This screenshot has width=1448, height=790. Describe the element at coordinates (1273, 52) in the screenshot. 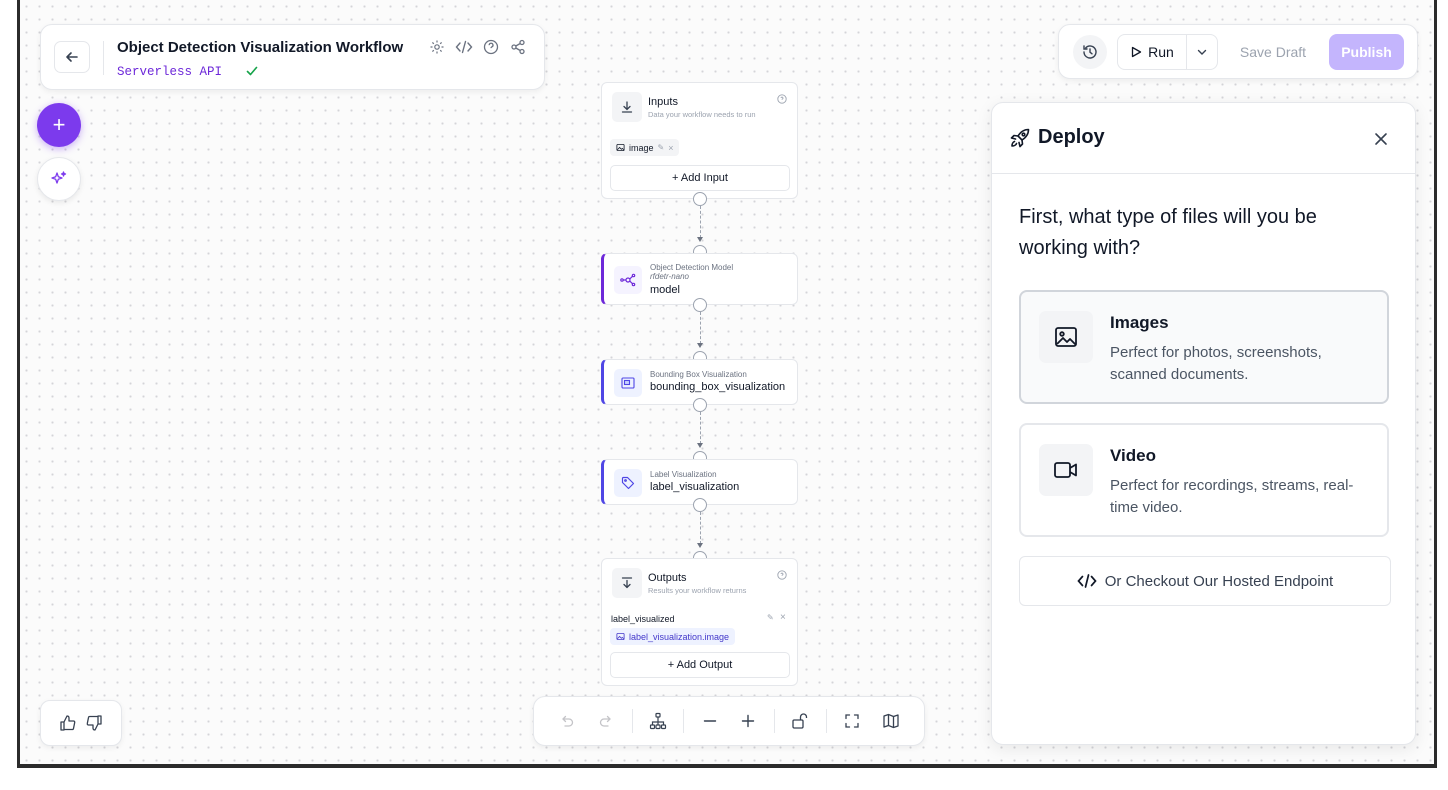

I see `save-draft-button: Save Draft` at that location.